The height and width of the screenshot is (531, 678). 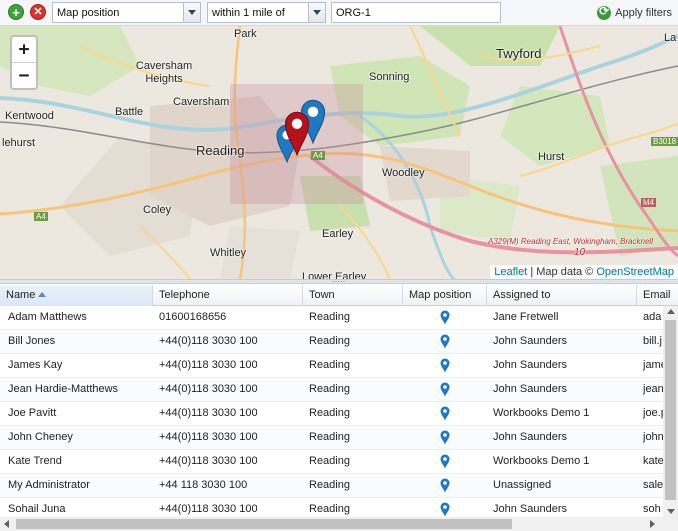 I want to click on cell-email: john, so click(x=653, y=437).